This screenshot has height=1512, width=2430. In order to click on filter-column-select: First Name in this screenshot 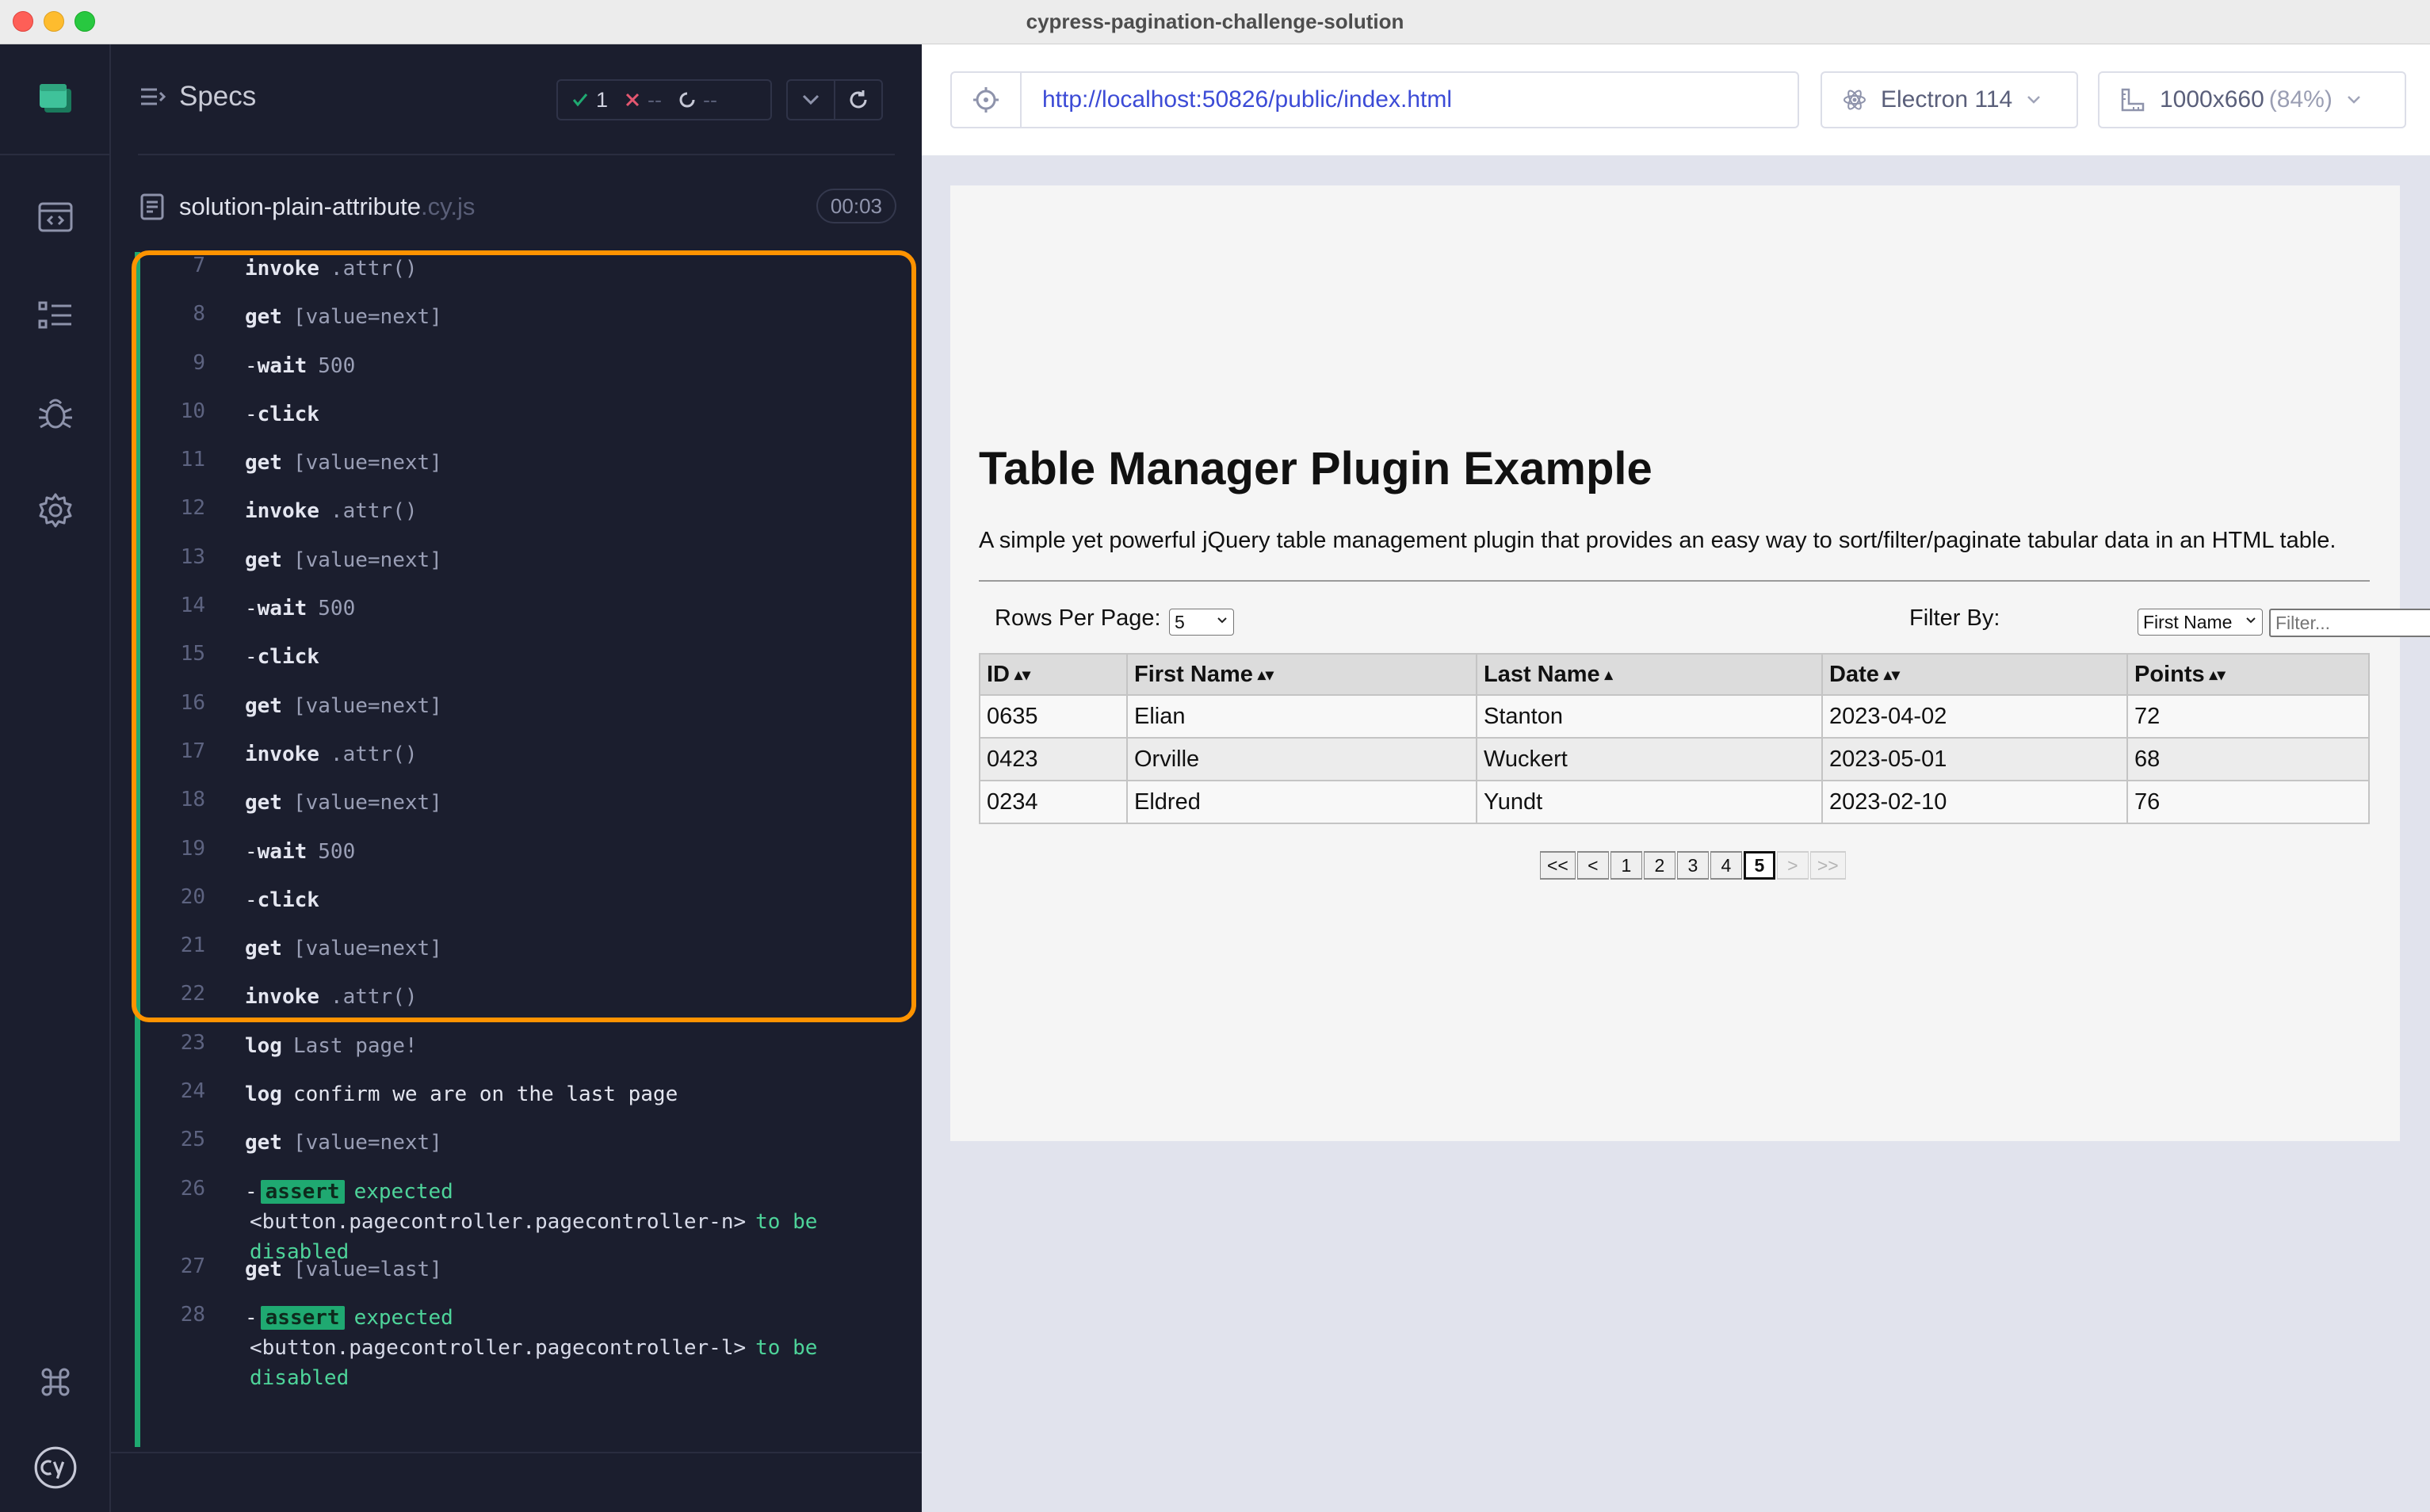, I will do `click(2200, 622)`.